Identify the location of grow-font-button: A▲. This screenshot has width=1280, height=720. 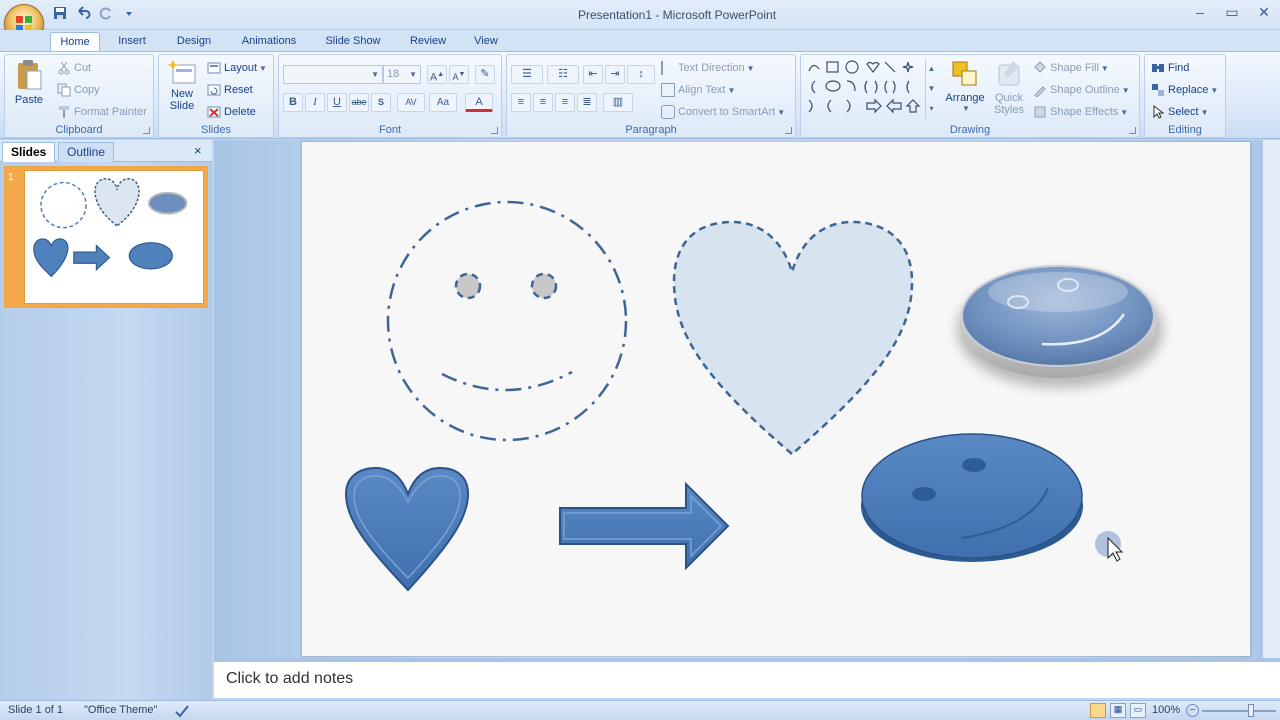
(437, 74).